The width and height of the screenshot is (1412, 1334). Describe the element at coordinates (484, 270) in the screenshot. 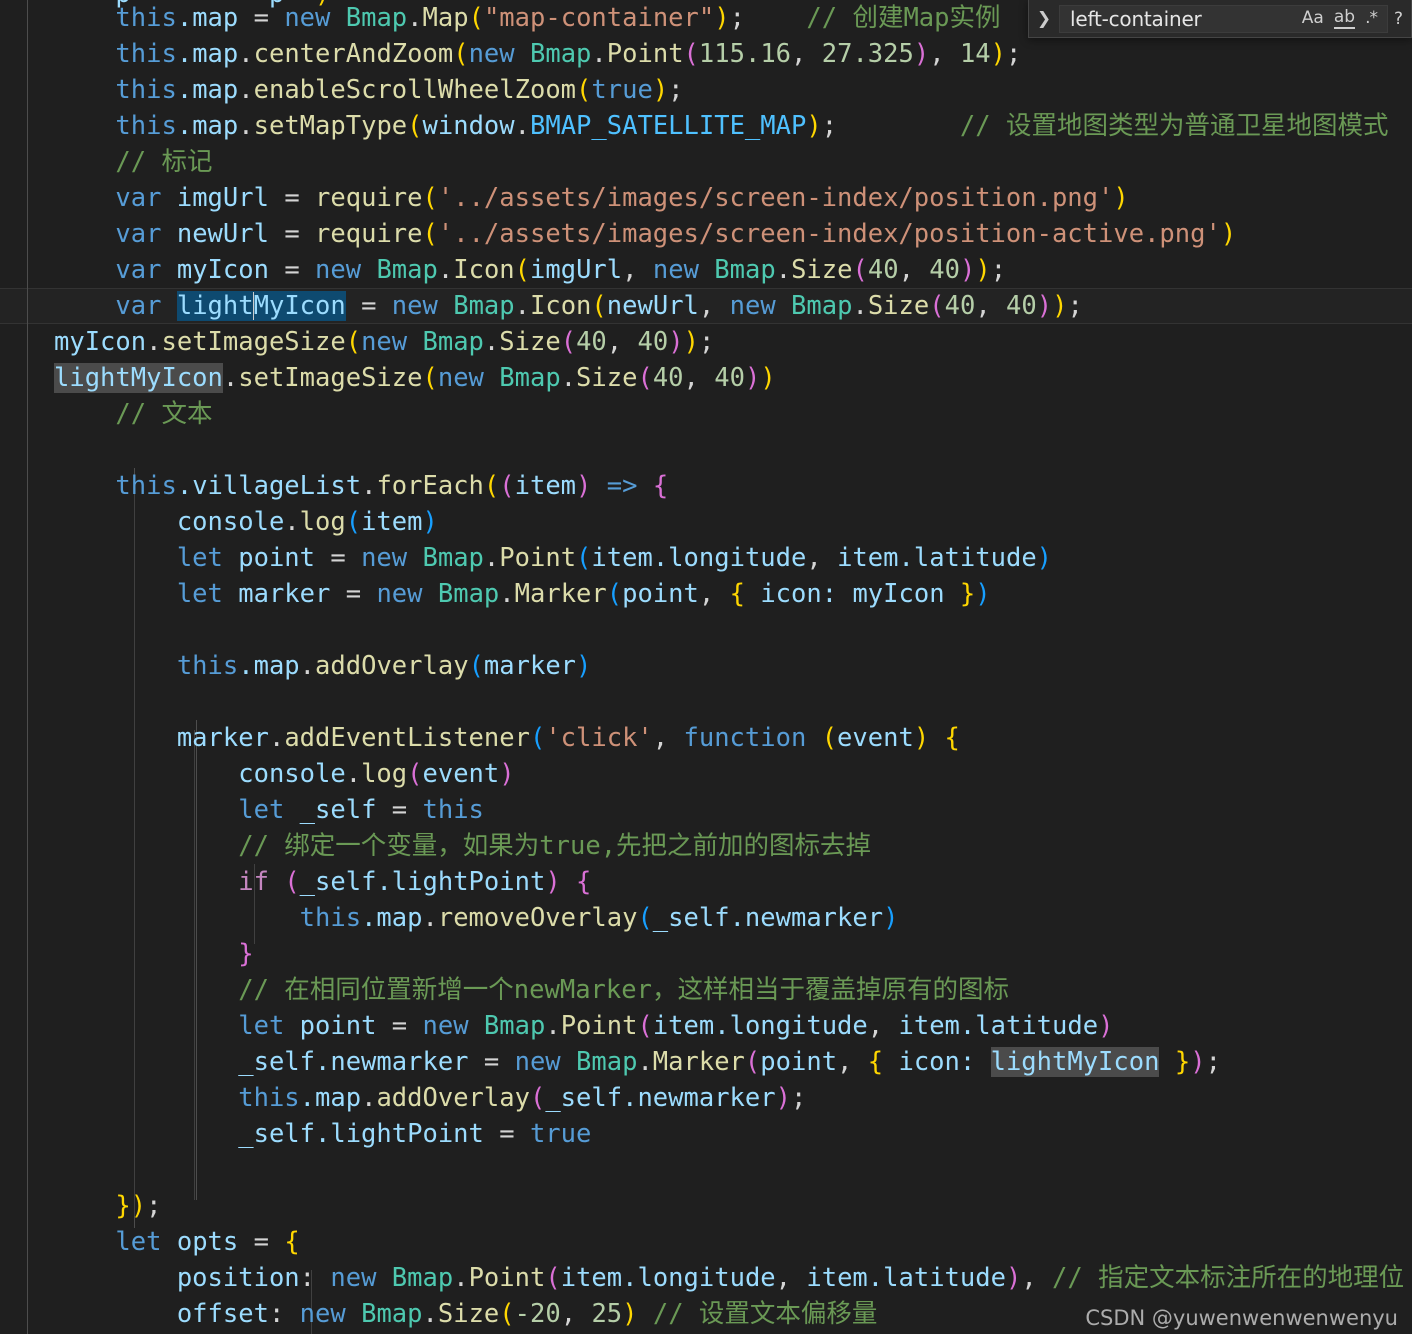

I see `code-token: Icon` at that location.